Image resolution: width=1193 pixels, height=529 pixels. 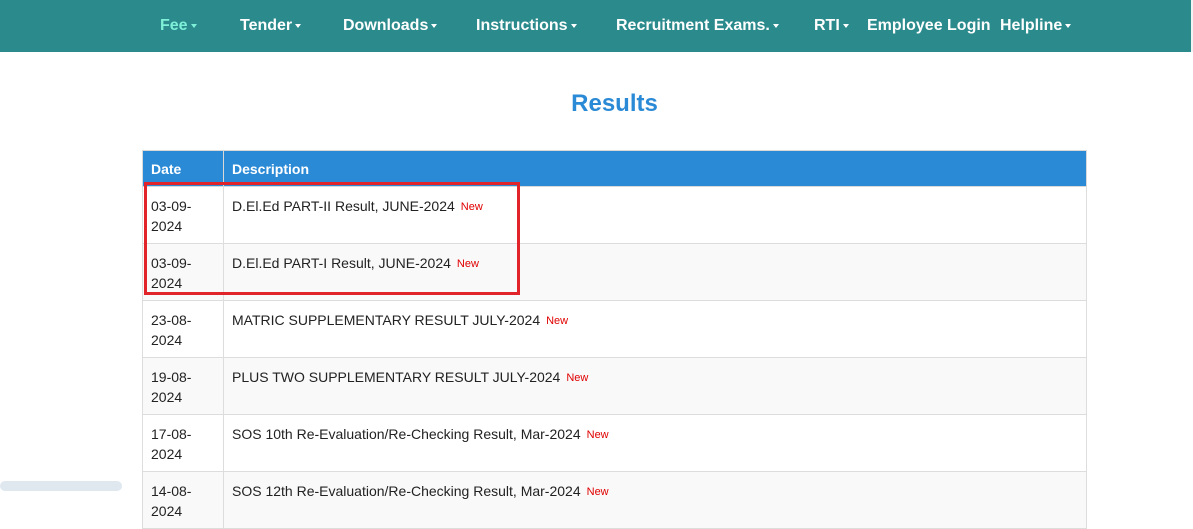 I want to click on row-date-cell: 14-08-2024, so click(x=183, y=500).